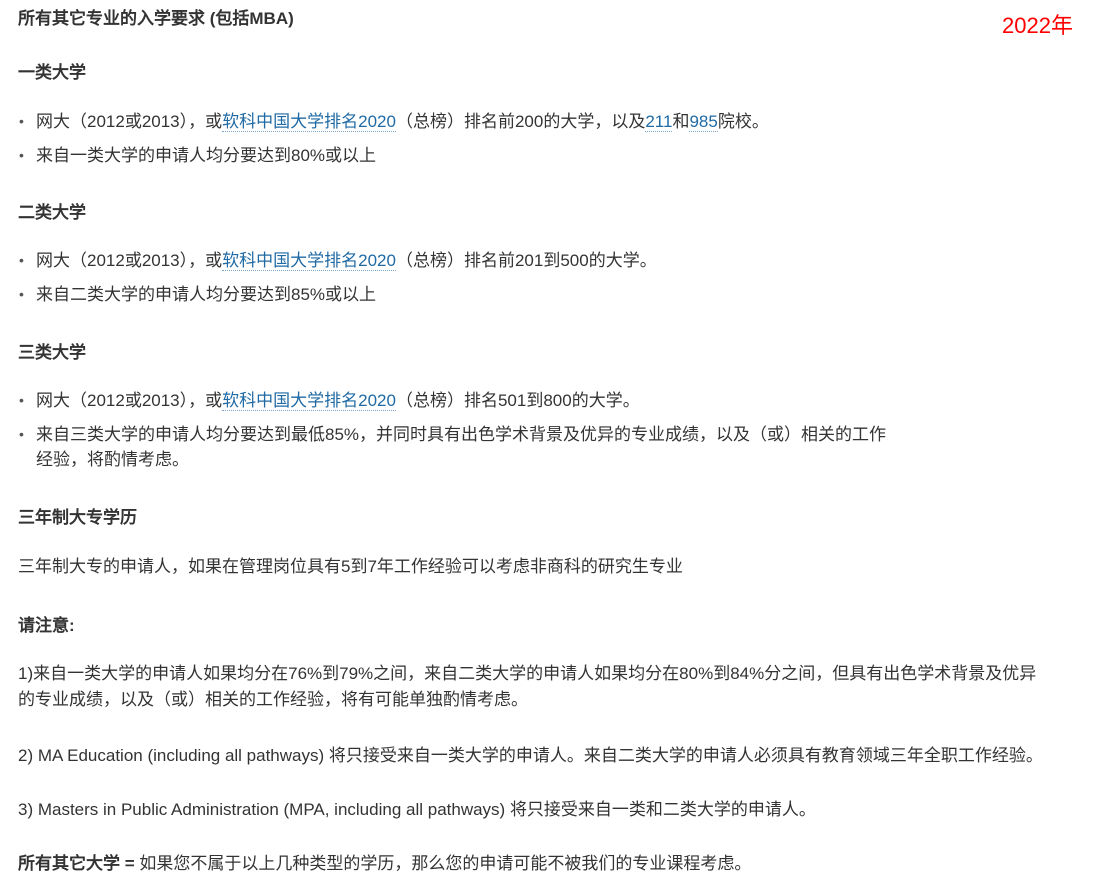  I want to click on tier2-ranking-text: 网大（2012或2013），或, so click(129, 260).